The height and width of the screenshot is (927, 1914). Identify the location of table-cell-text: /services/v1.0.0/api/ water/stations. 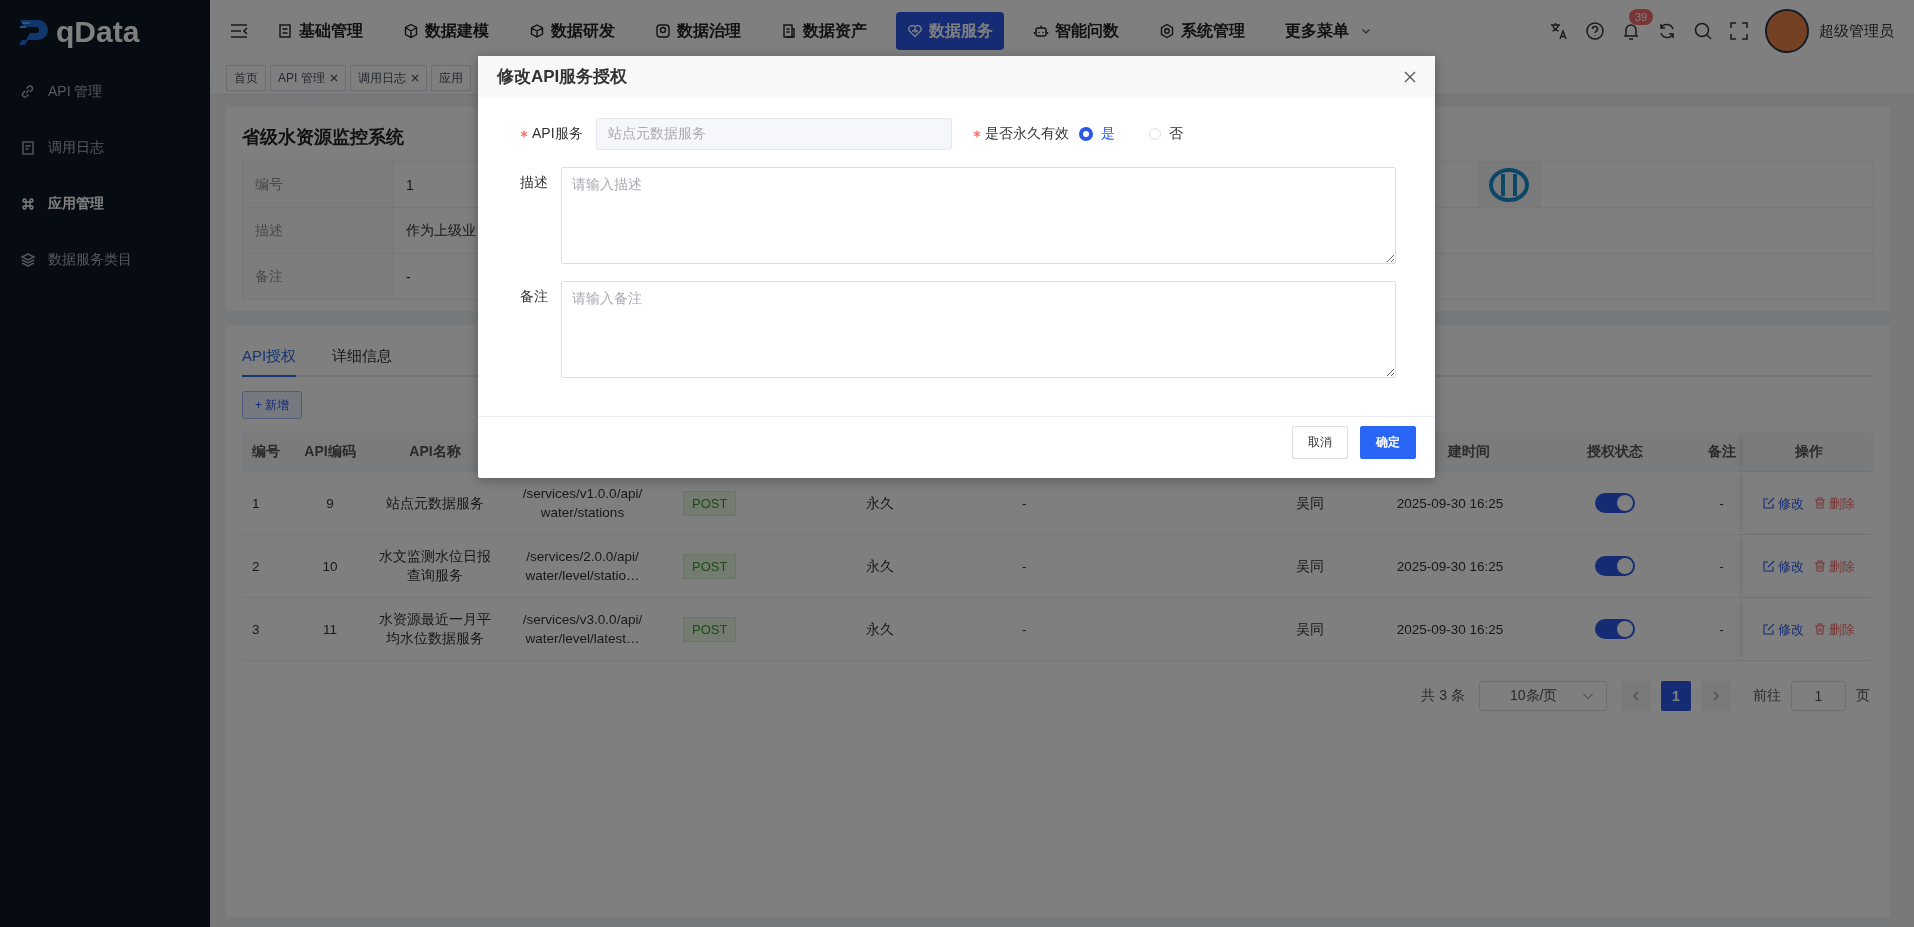
(582, 503).